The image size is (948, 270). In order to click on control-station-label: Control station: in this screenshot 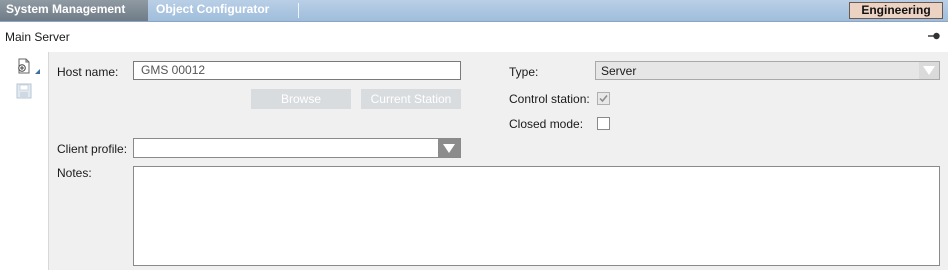, I will do `click(549, 99)`.